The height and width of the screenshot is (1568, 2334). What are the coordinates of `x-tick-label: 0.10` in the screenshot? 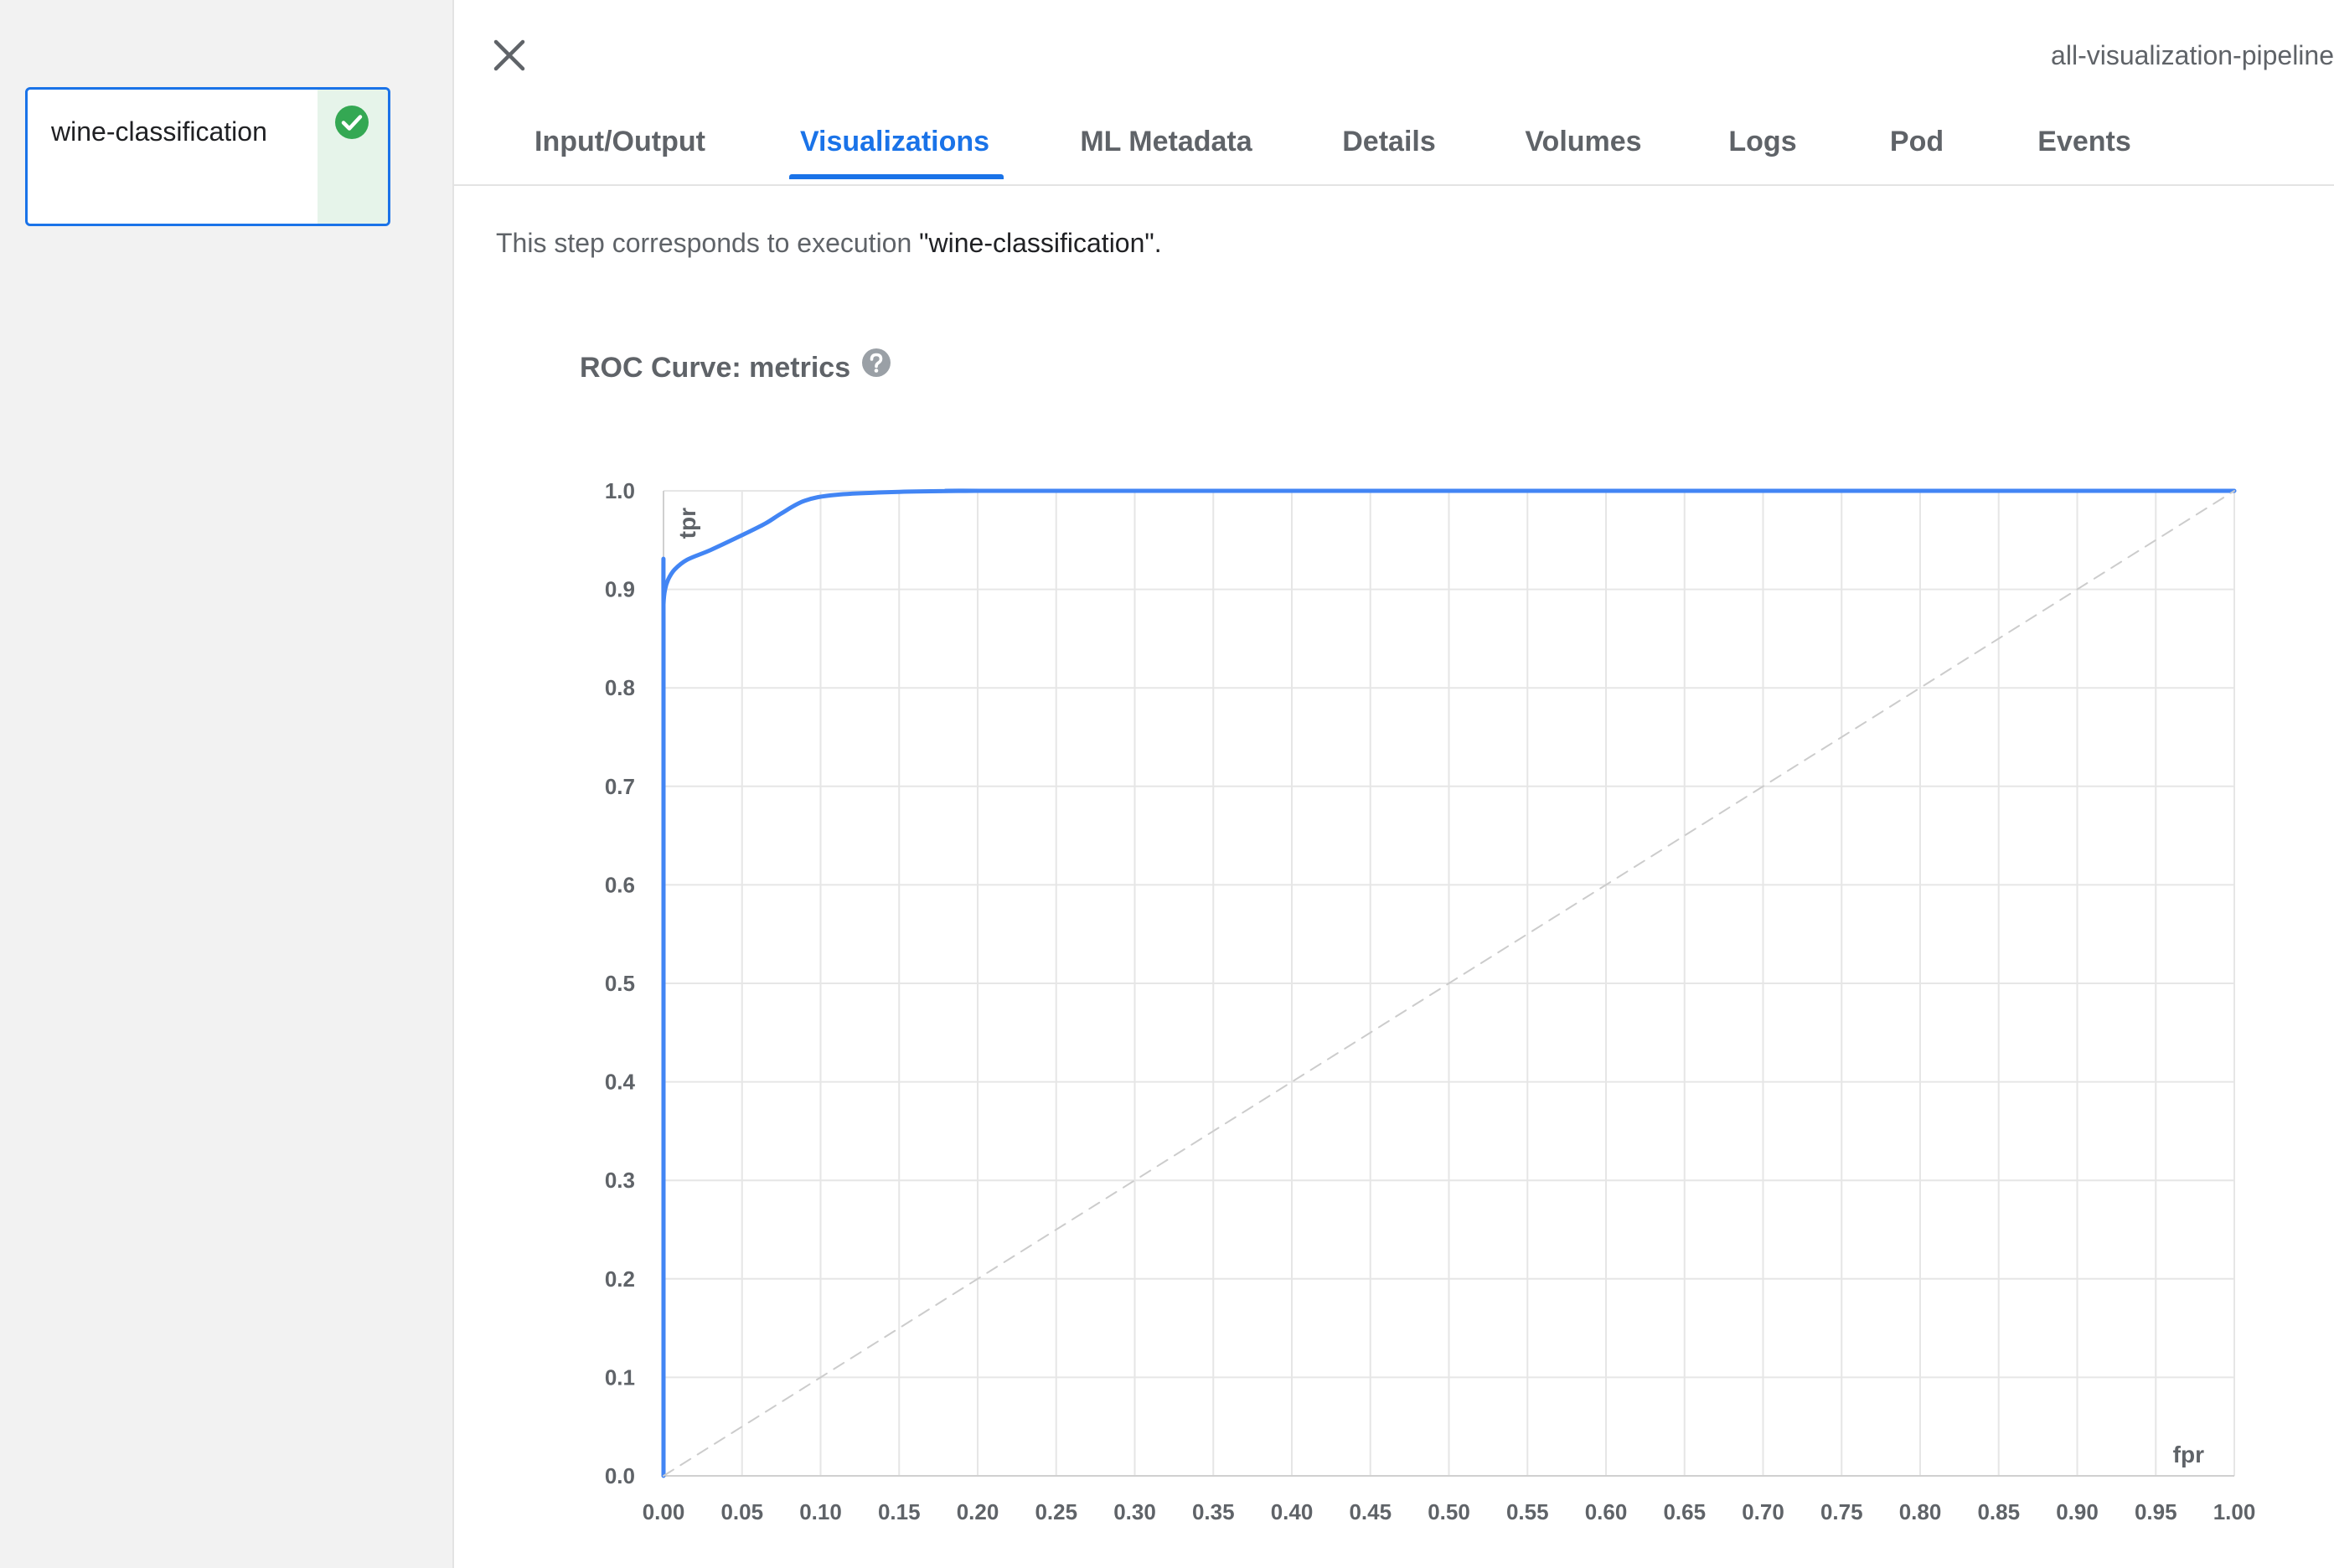 It's located at (821, 1511).